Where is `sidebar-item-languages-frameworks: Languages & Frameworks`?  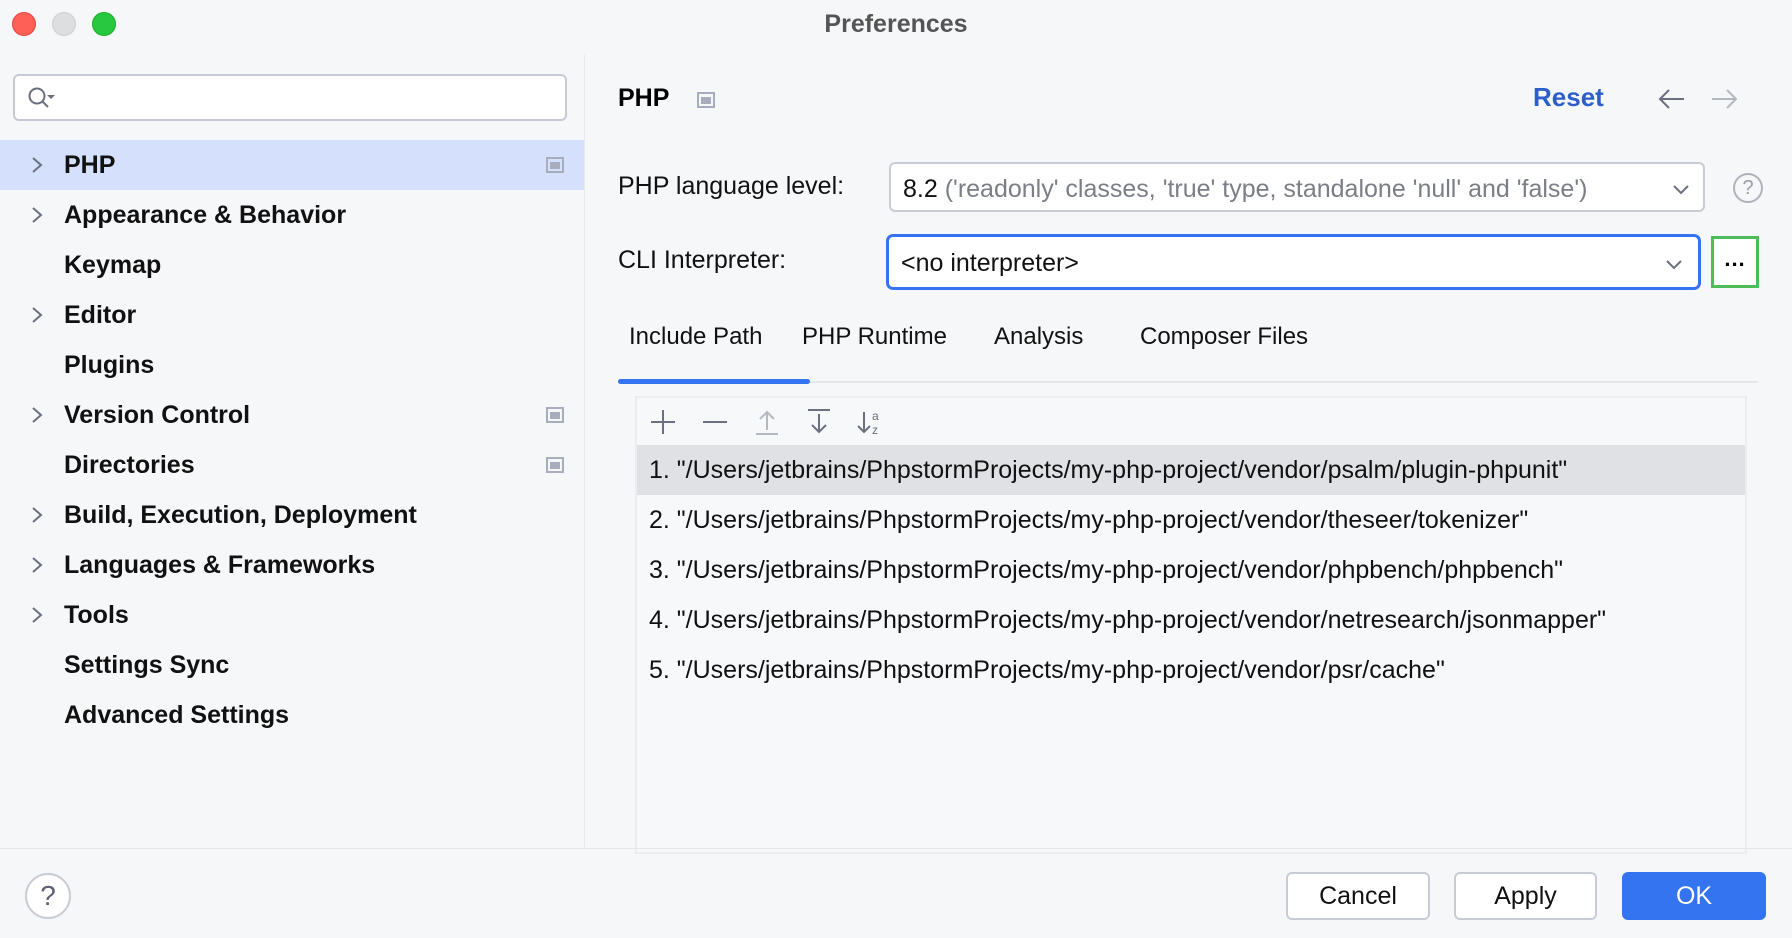 sidebar-item-languages-frameworks: Languages & Frameworks is located at coordinates (292, 565).